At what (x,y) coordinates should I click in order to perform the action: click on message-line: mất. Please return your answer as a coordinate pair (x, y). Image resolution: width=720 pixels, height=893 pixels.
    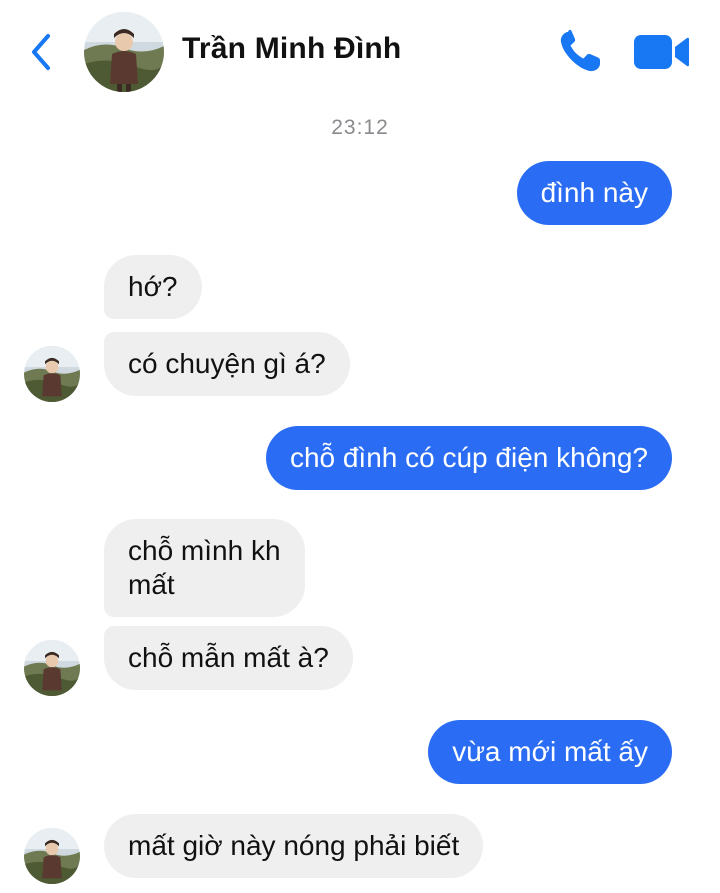
    Looking at the image, I should click on (151, 584).